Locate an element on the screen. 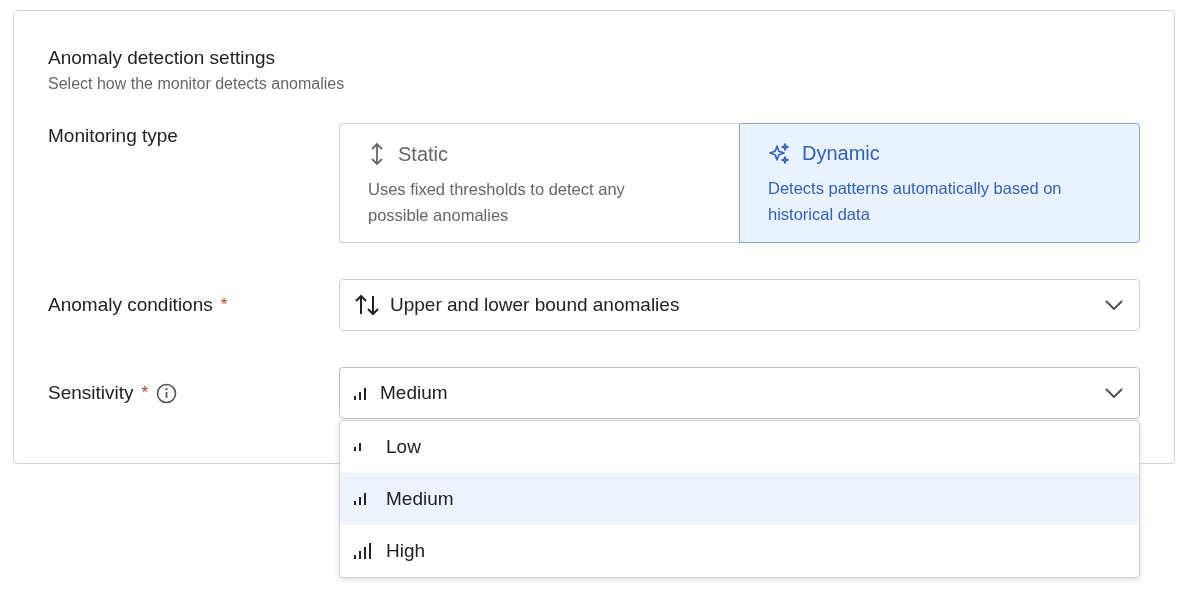  dropdown-option: High is located at coordinates (739, 551).